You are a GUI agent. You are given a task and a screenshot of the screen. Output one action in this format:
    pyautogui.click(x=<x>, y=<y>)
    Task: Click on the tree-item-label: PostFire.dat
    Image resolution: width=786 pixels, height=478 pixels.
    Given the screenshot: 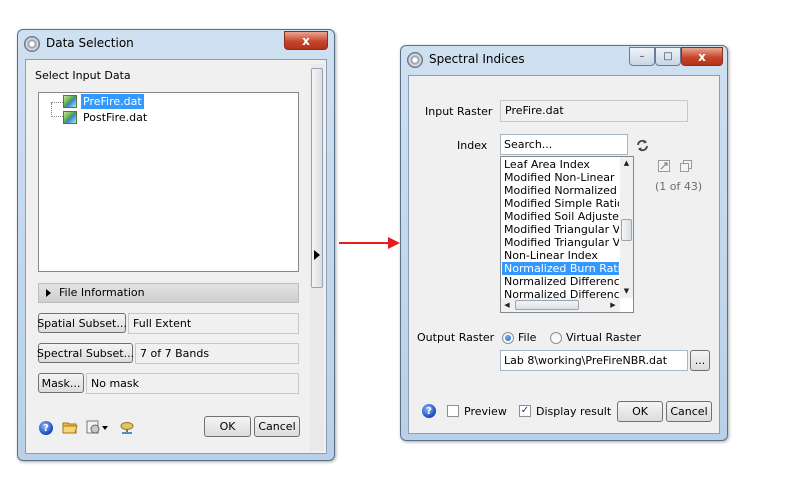 What is the action you would take?
    pyautogui.click(x=115, y=117)
    